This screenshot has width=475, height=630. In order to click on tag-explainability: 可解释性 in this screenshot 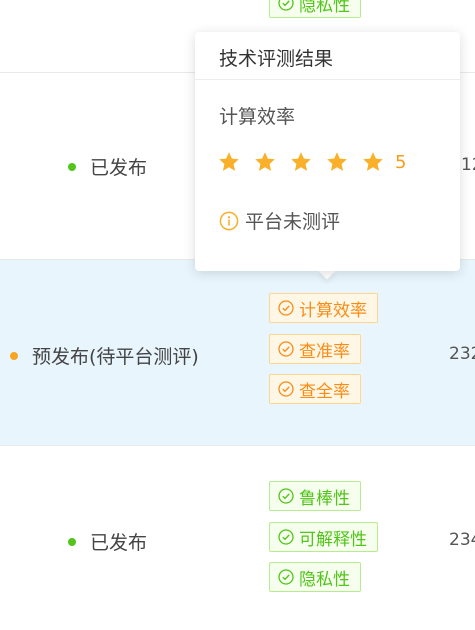, I will do `click(323, 537)`.